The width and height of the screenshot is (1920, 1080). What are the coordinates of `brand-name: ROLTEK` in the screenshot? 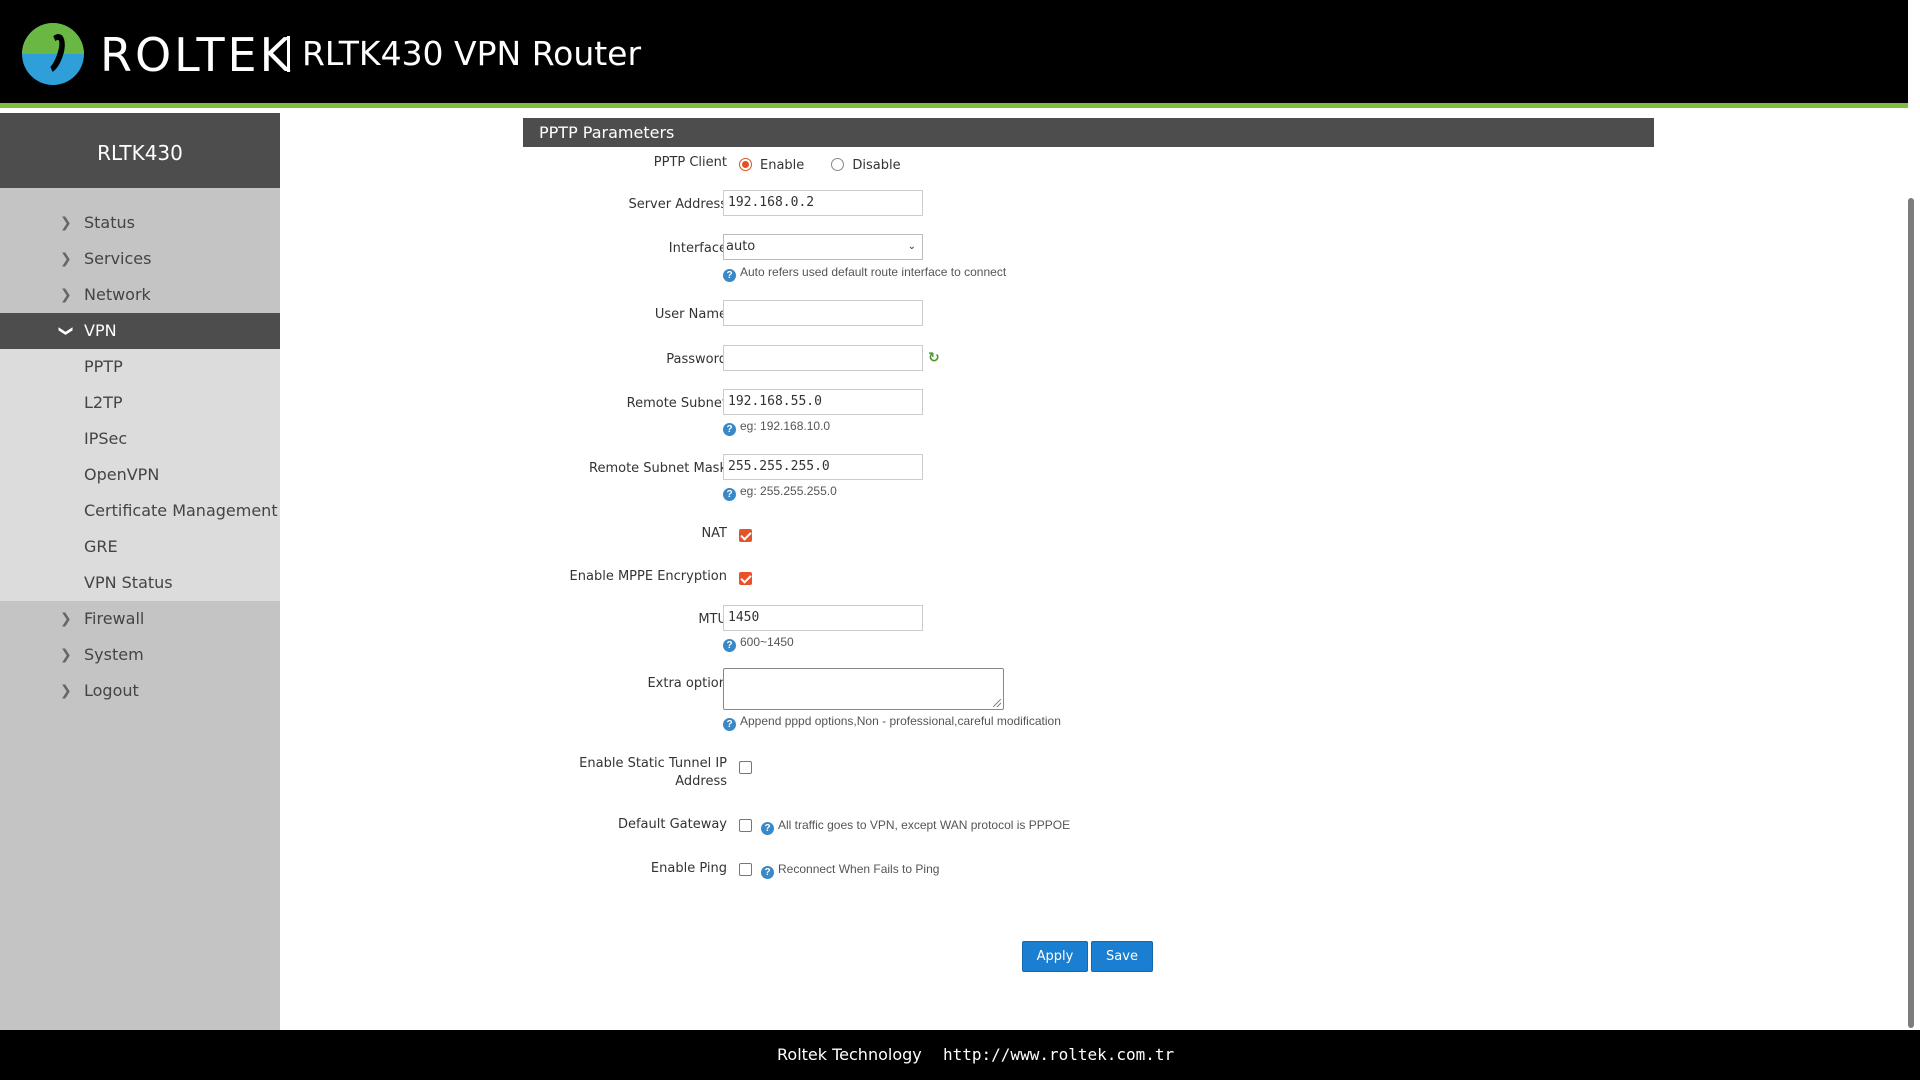 It's located at (196, 55).